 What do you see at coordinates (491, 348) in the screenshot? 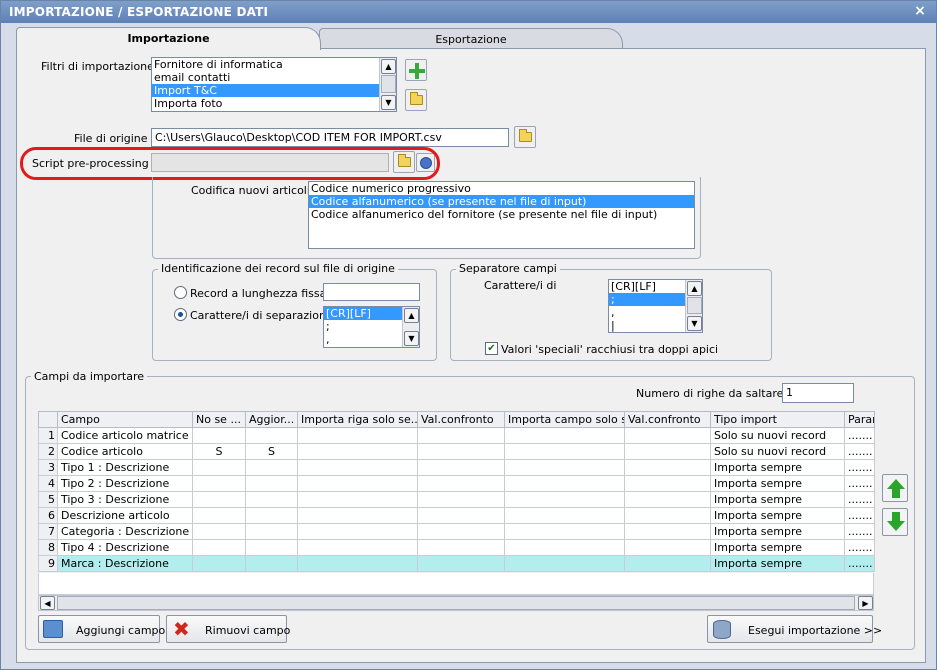
I see `quotes-checkbox: ✔` at bounding box center [491, 348].